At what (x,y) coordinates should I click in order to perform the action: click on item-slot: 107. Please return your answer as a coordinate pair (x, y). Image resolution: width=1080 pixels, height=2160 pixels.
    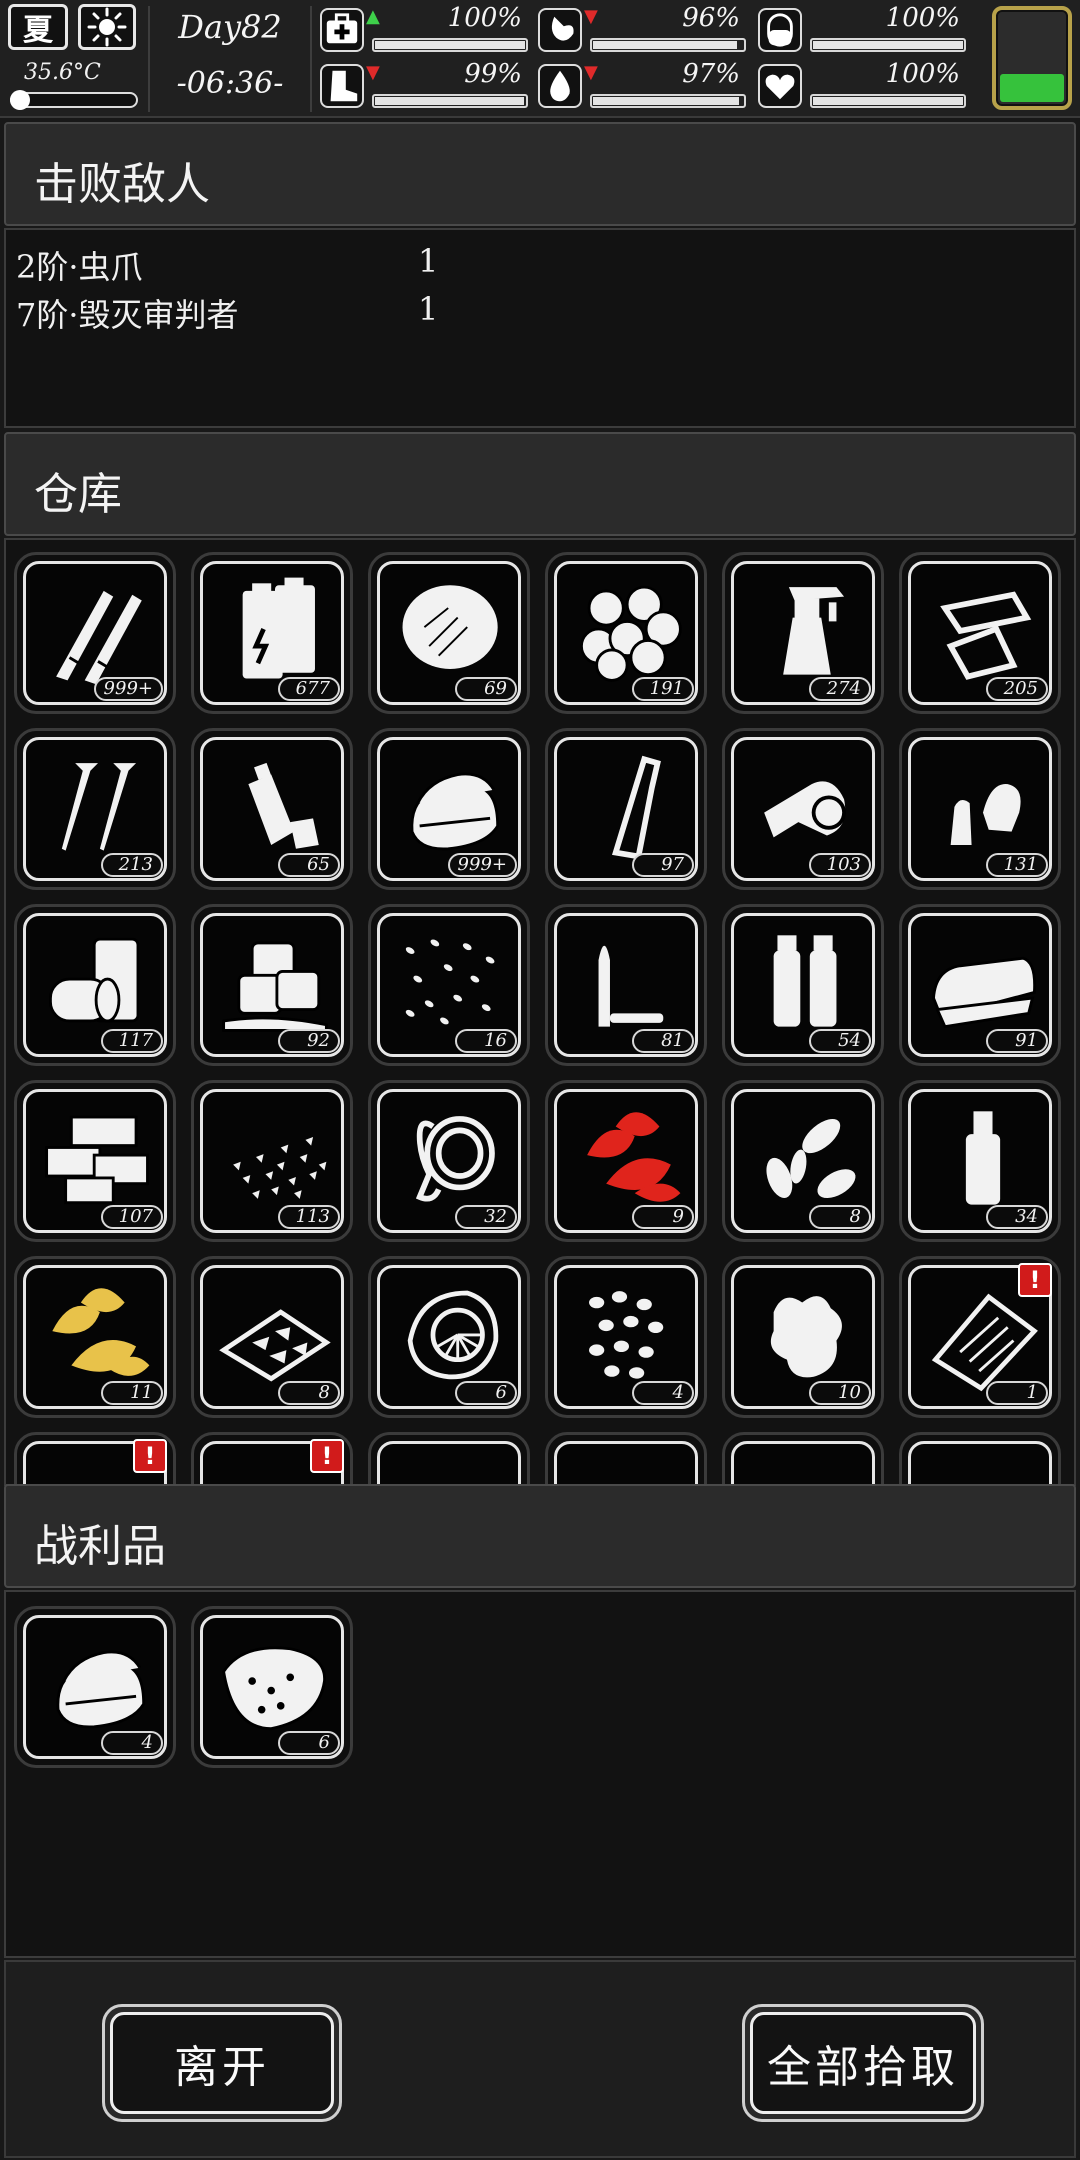
    Looking at the image, I should click on (95, 1161).